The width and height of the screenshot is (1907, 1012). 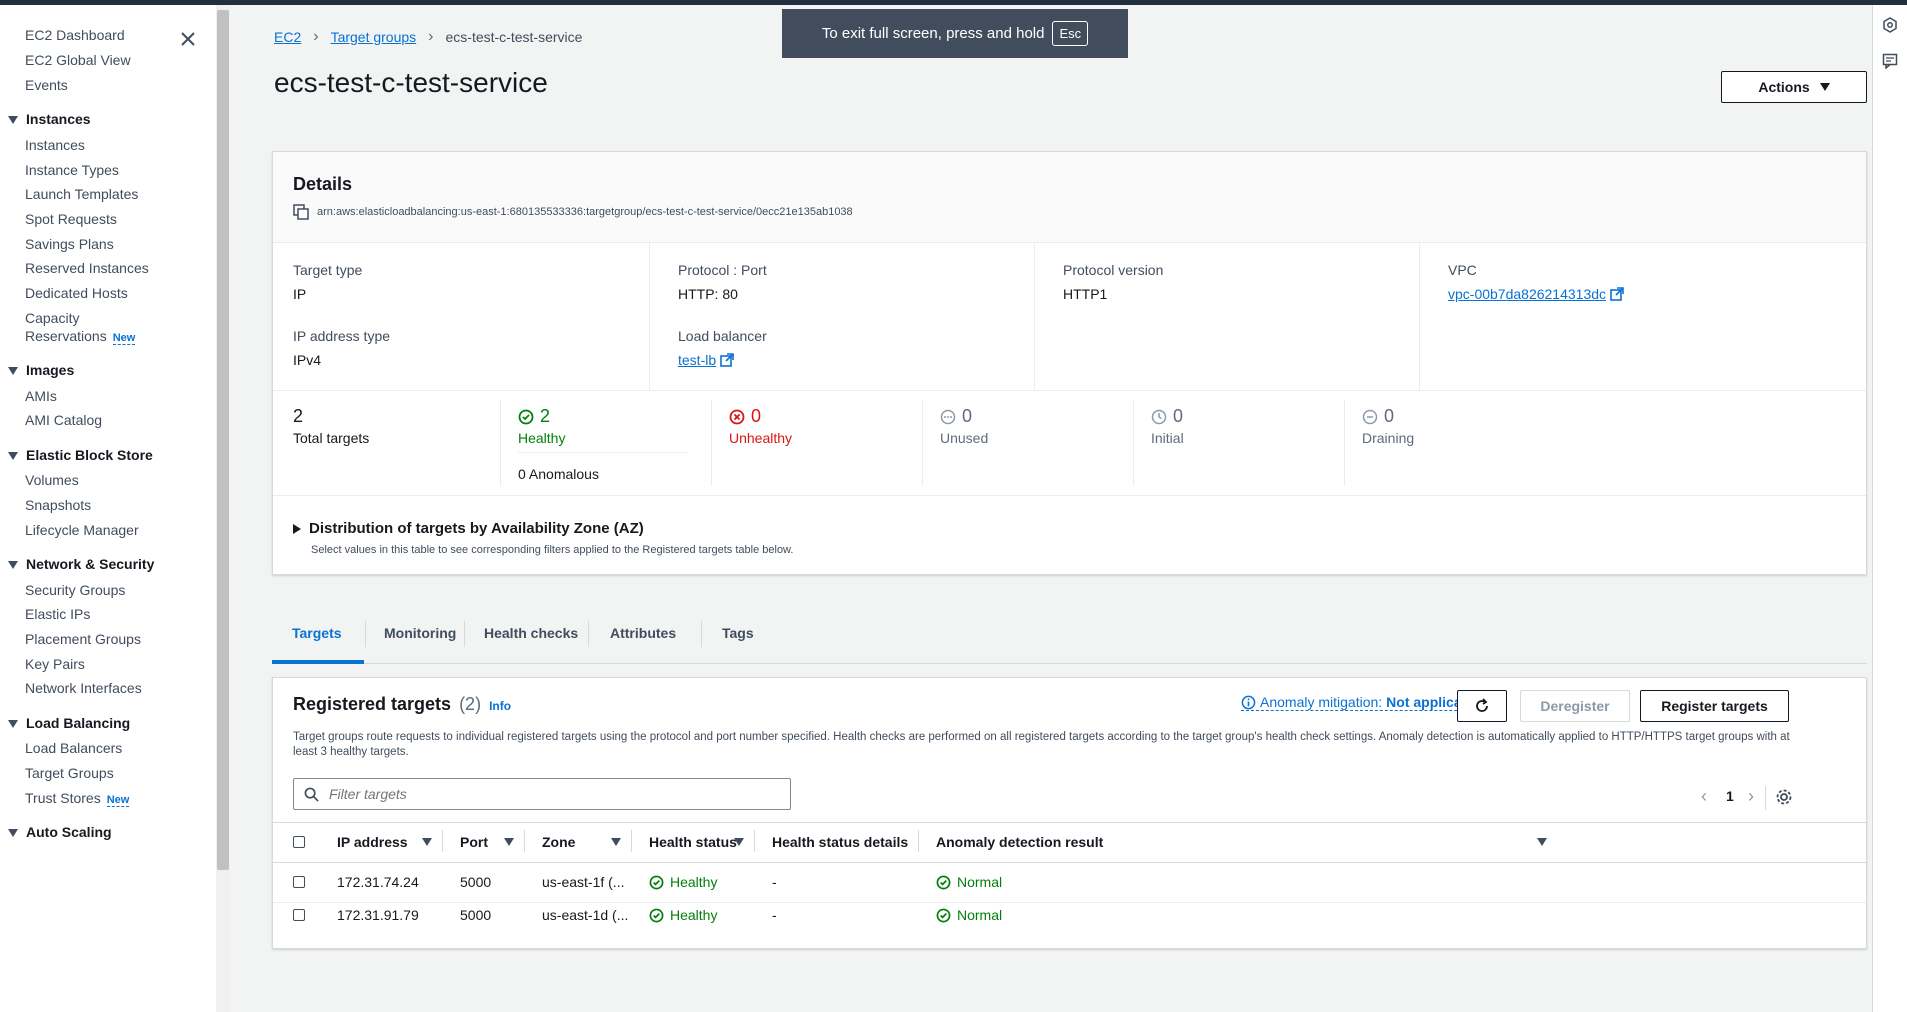 What do you see at coordinates (77, 798) in the screenshot?
I see `sidebar-item-trust-stores: Trust Stores New` at bounding box center [77, 798].